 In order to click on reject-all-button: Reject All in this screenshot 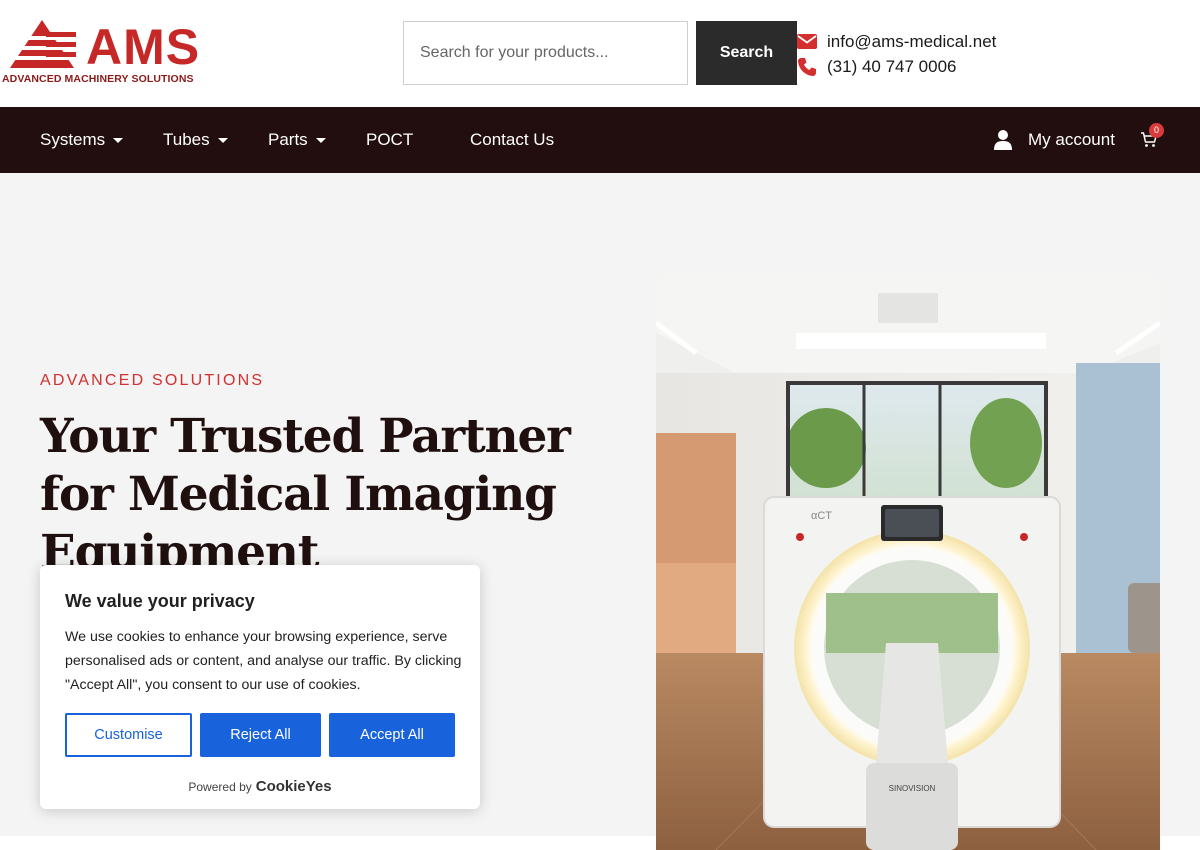, I will do `click(260, 735)`.